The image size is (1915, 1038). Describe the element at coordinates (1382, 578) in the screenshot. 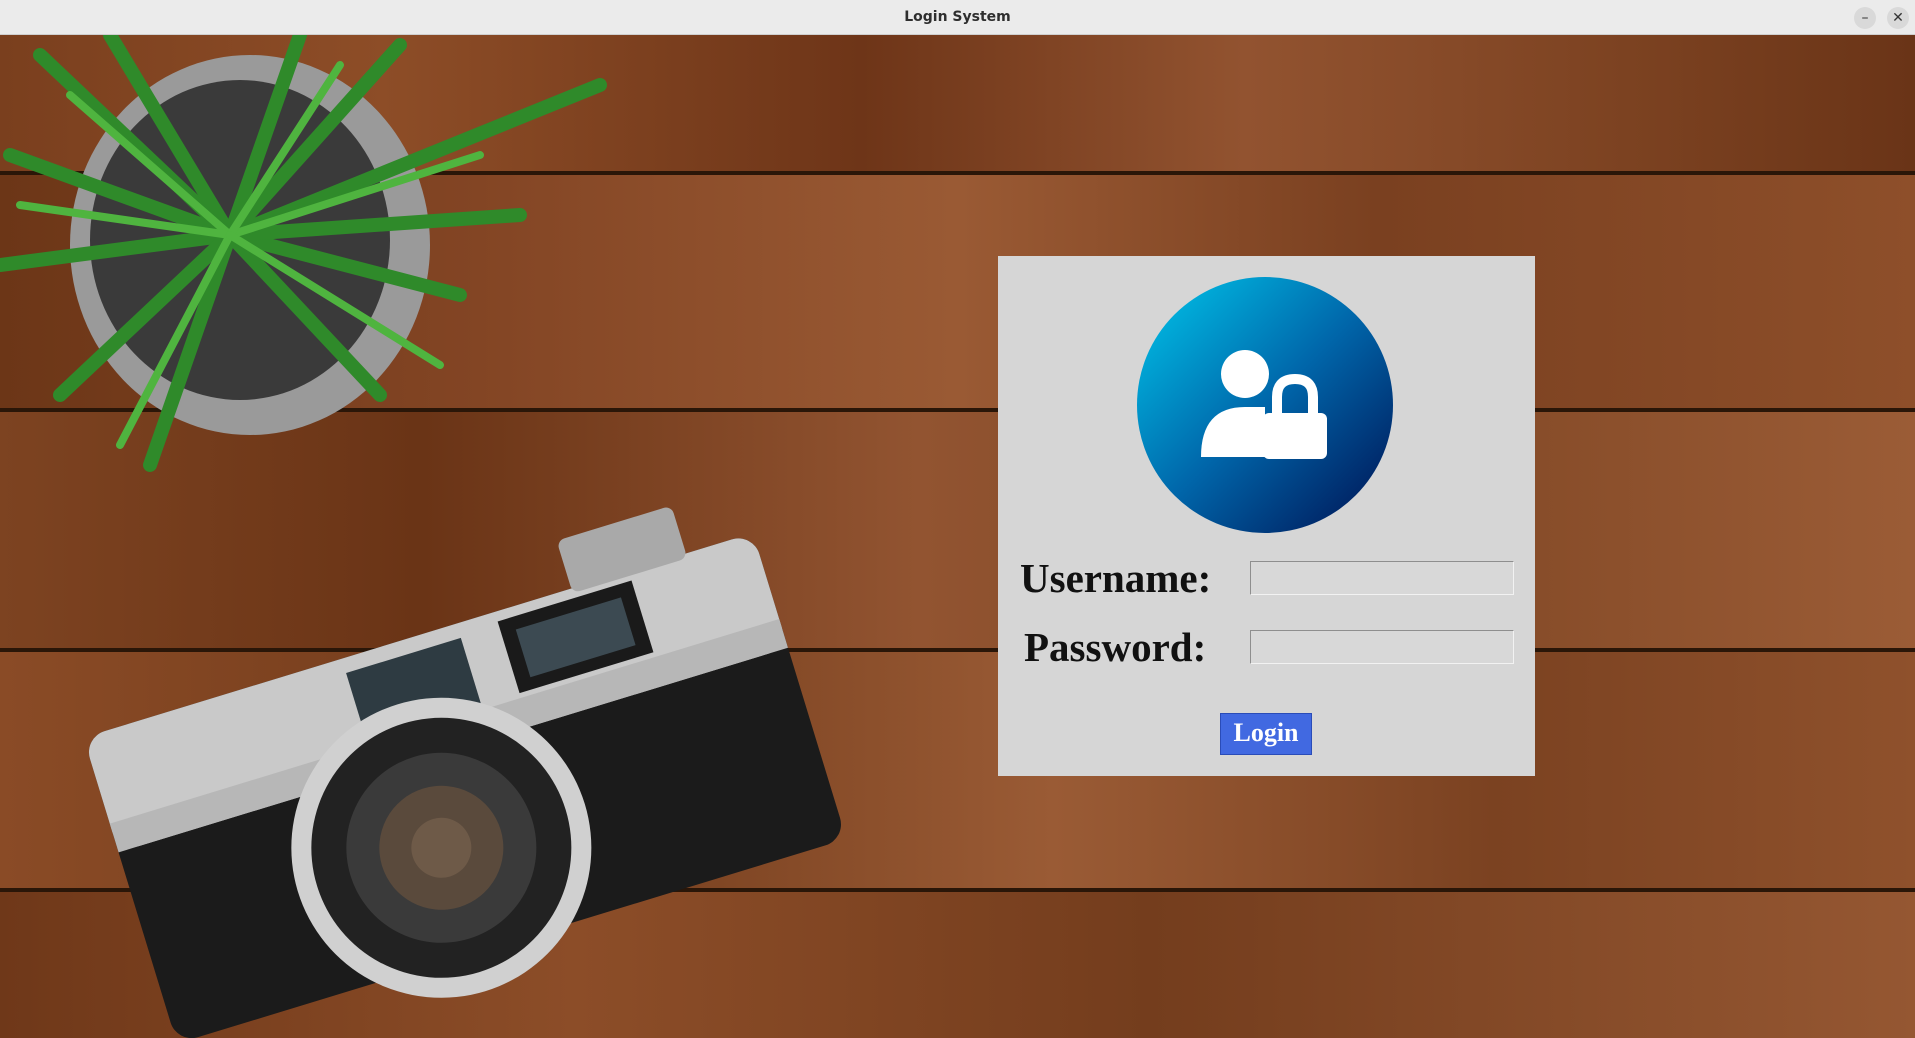

I see `username-input` at that location.